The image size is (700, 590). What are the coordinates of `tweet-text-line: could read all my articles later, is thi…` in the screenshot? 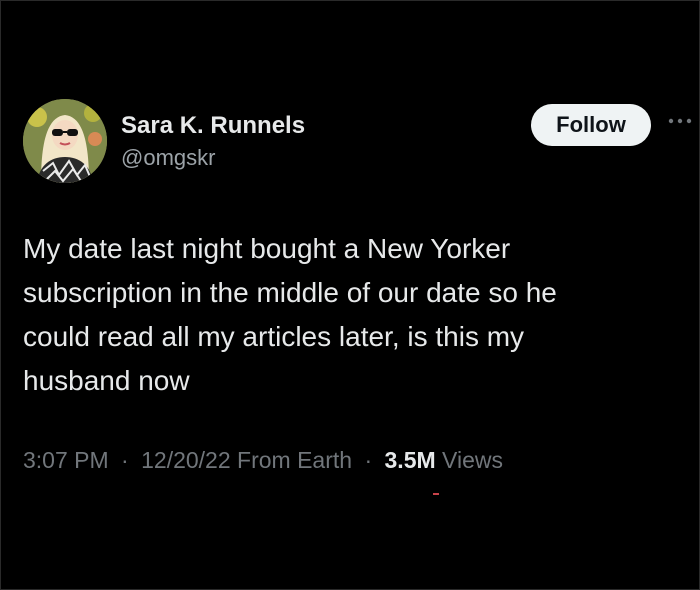 It's located at (274, 336).